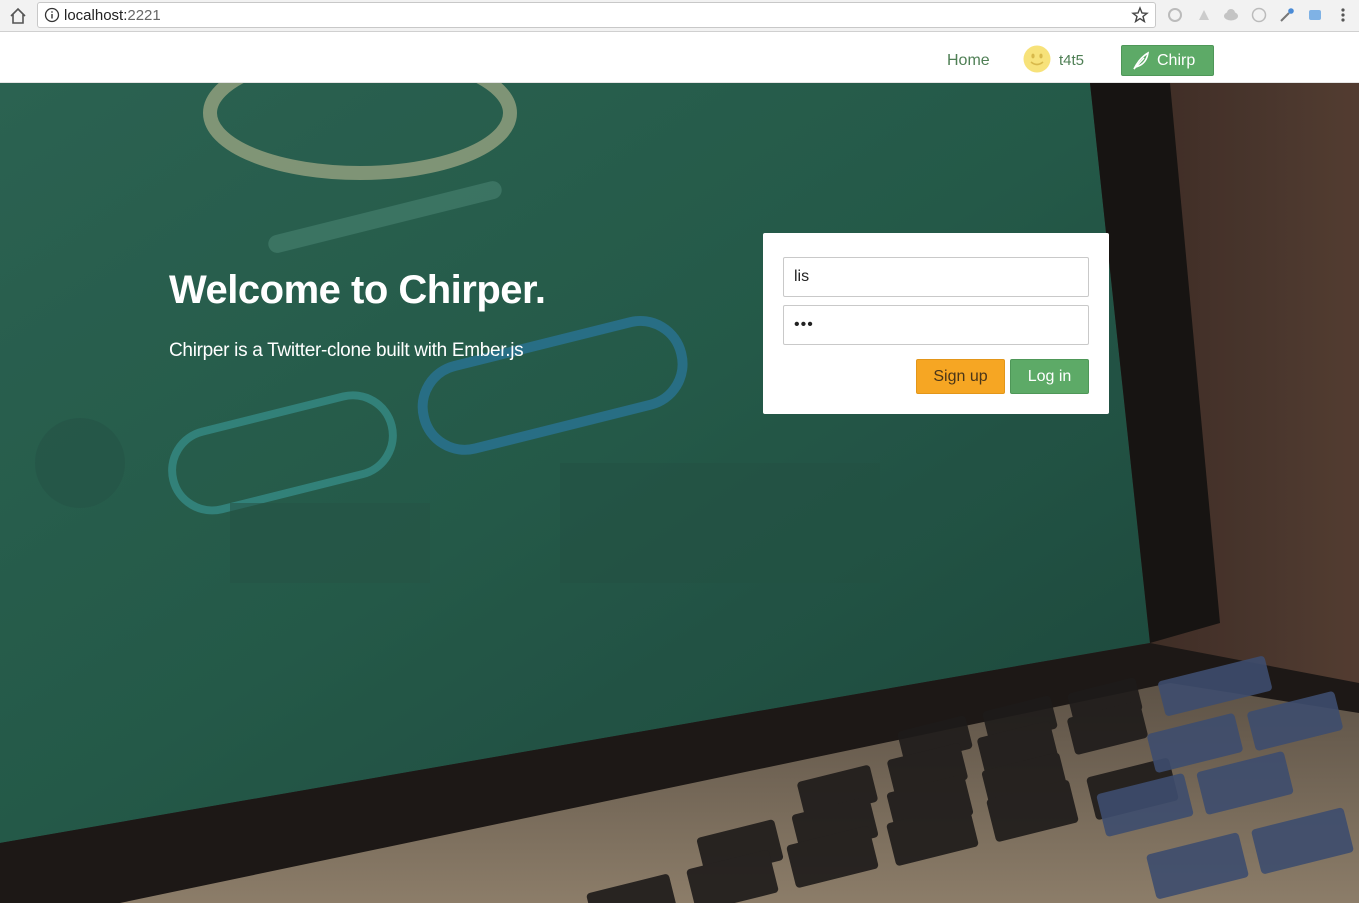  I want to click on address-bar: localhost:2221, so click(596, 15).